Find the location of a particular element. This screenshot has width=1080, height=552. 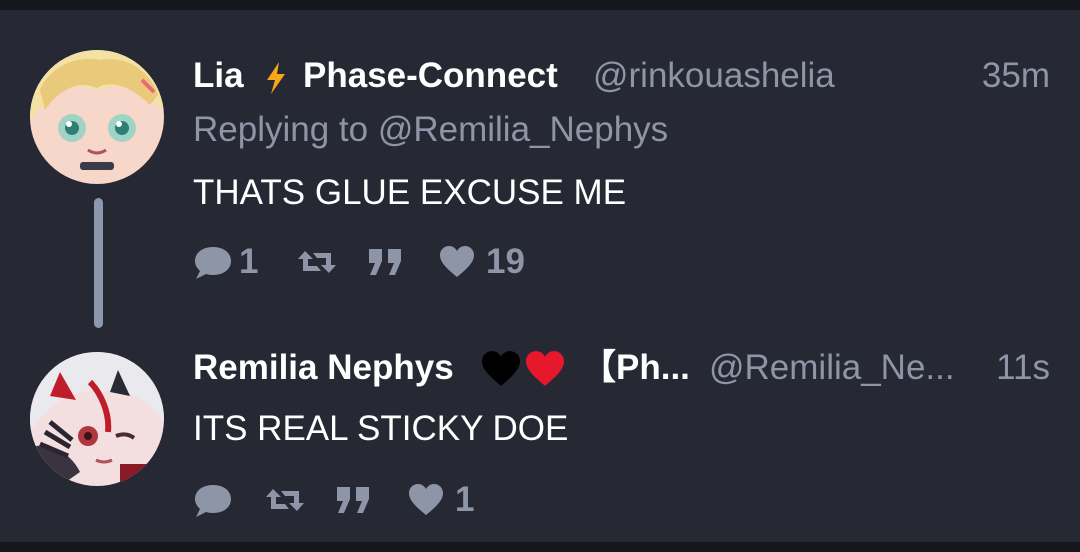

timestamp: 11s is located at coordinates (1023, 368).